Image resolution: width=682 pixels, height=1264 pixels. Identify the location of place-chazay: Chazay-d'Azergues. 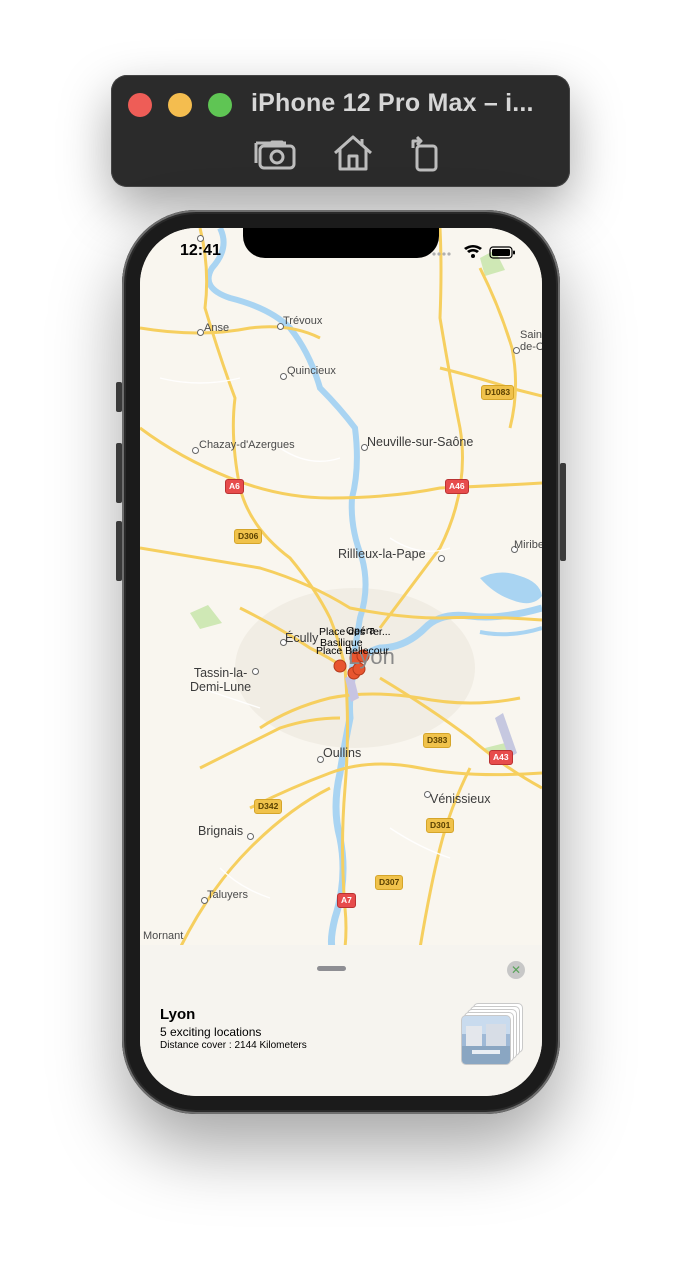
(247, 445).